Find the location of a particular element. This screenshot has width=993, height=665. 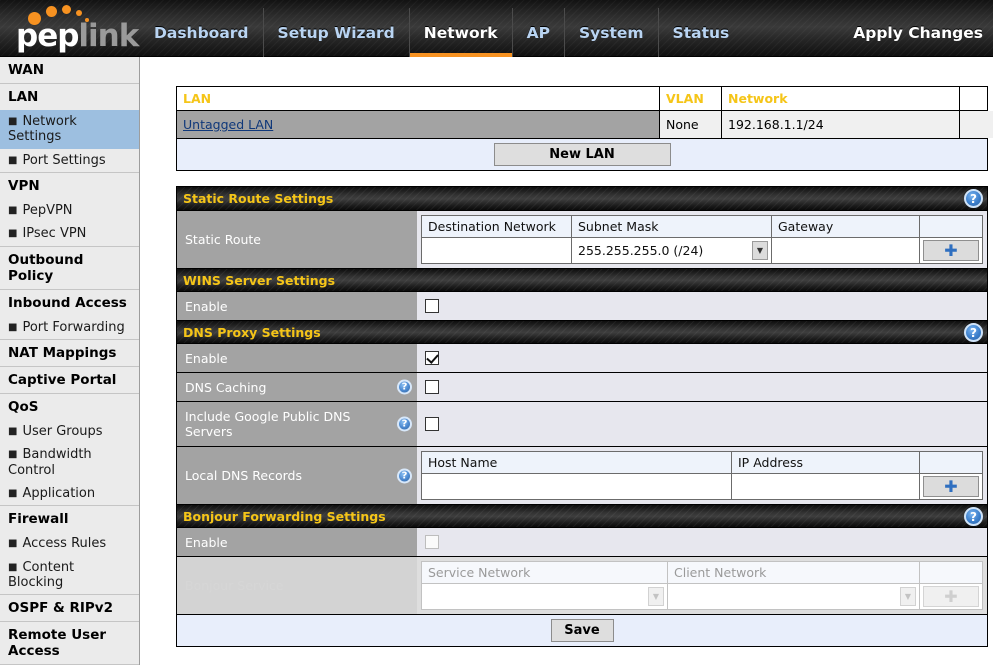

sidebar-item-application: ■ Application is located at coordinates (69, 493).